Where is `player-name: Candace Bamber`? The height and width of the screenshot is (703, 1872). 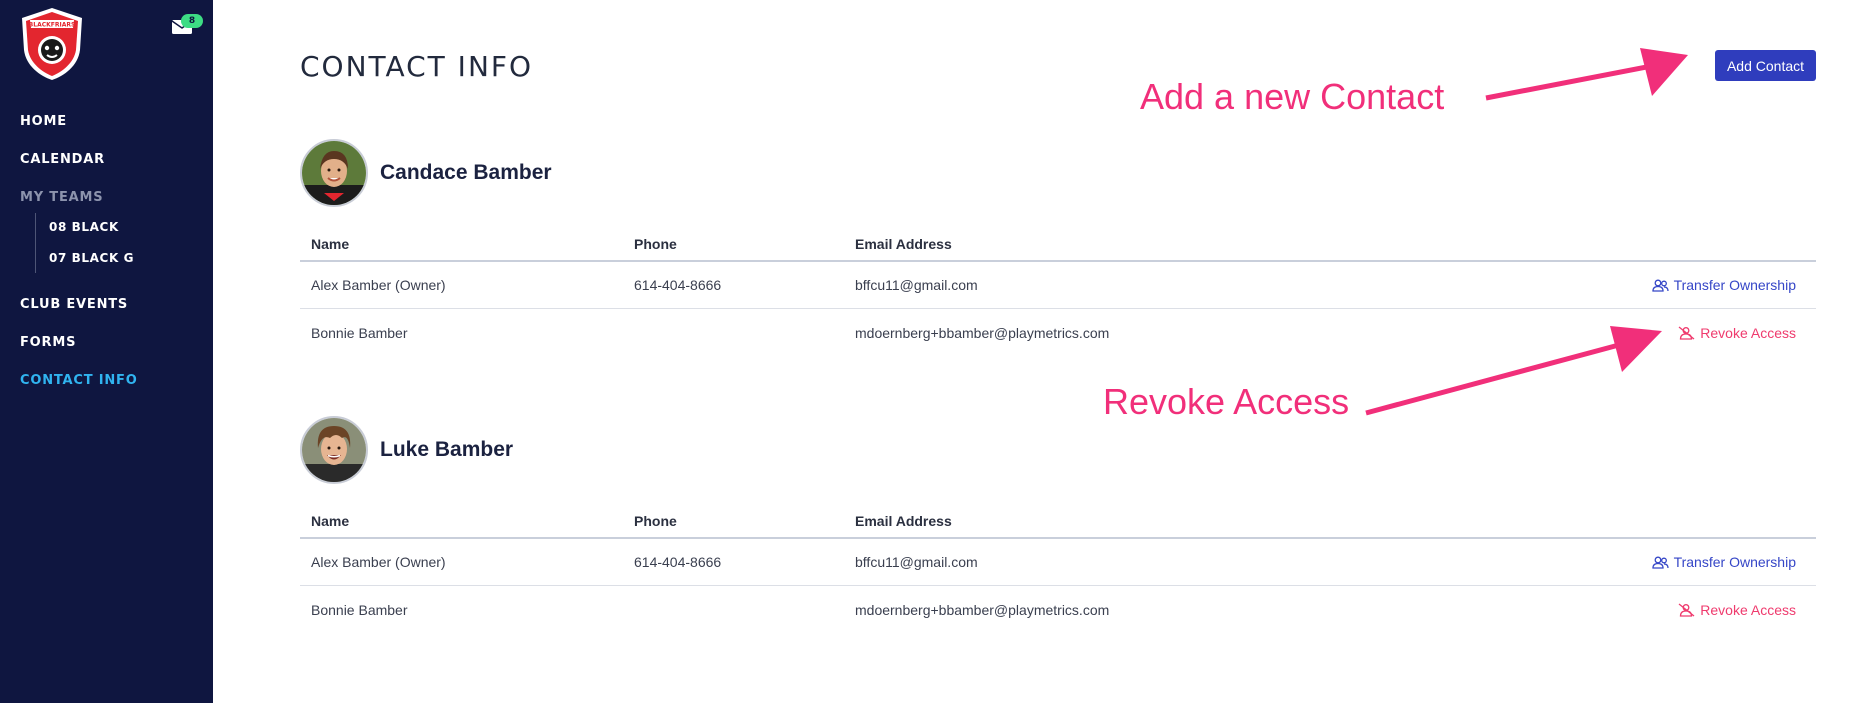 player-name: Candace Bamber is located at coordinates (466, 172).